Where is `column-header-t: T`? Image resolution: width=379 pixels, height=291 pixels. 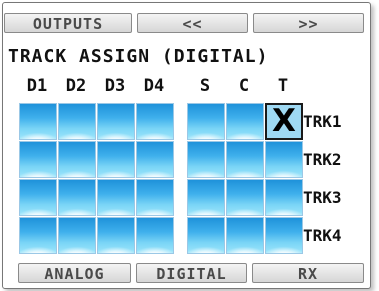 column-header-t: T is located at coordinates (283, 86).